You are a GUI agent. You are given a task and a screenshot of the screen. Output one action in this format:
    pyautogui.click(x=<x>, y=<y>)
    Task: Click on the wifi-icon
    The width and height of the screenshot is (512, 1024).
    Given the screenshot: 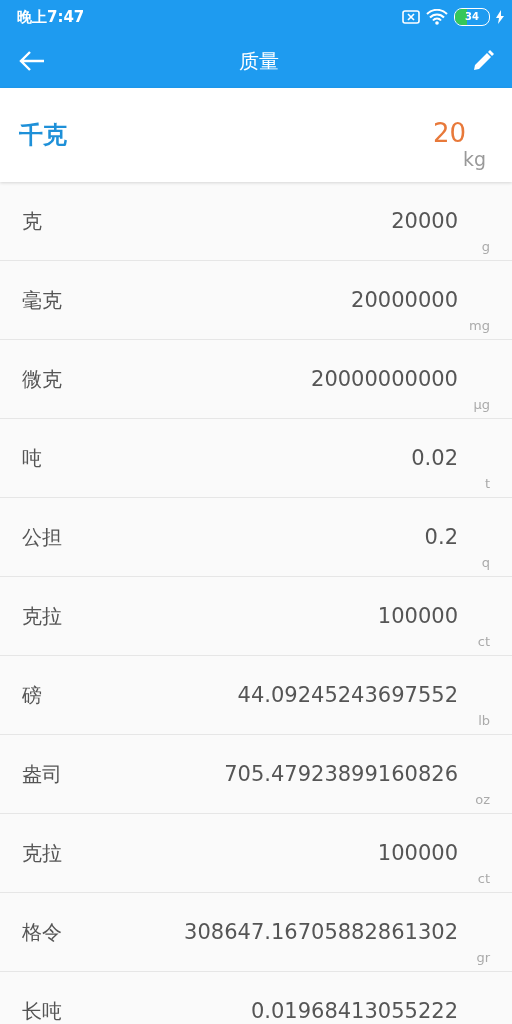 What is the action you would take?
    pyautogui.click(x=437, y=17)
    